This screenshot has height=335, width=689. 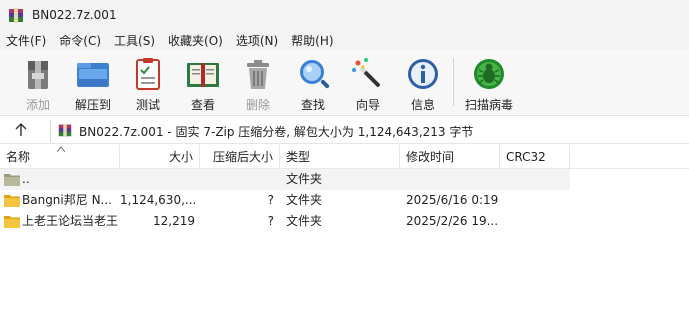 What do you see at coordinates (16, 15) in the screenshot?
I see `winrar-app-icon` at bounding box center [16, 15].